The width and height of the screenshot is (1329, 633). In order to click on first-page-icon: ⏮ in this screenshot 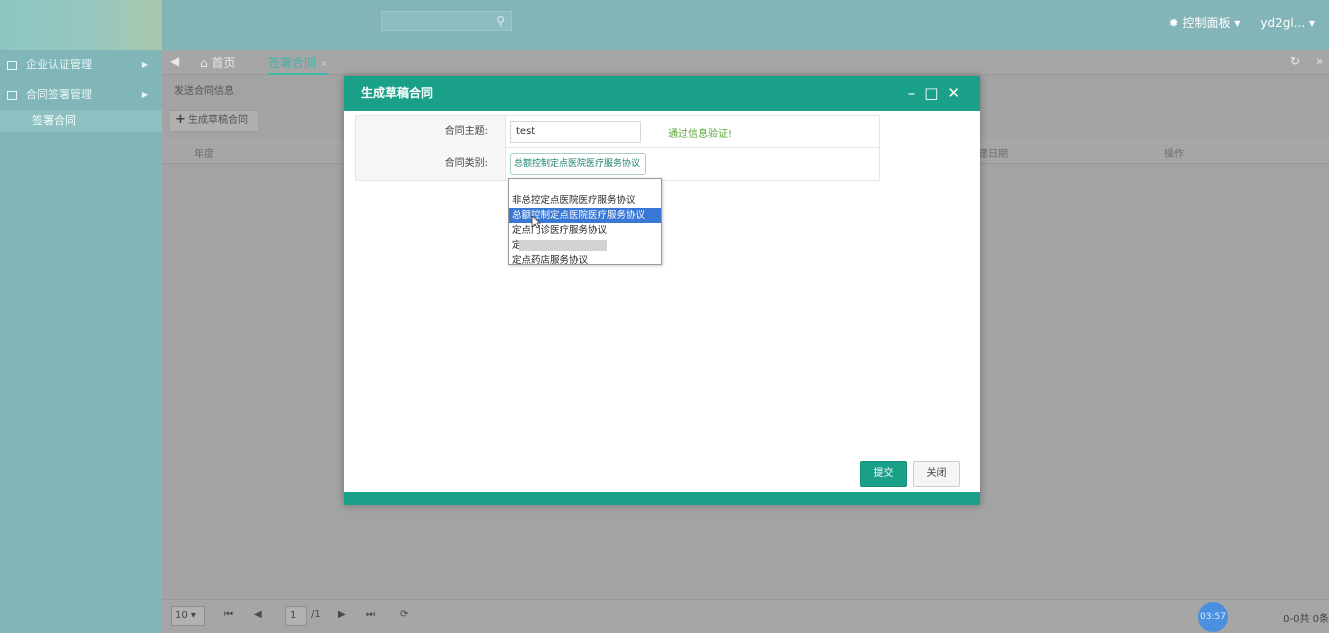, I will do `click(228, 614)`.